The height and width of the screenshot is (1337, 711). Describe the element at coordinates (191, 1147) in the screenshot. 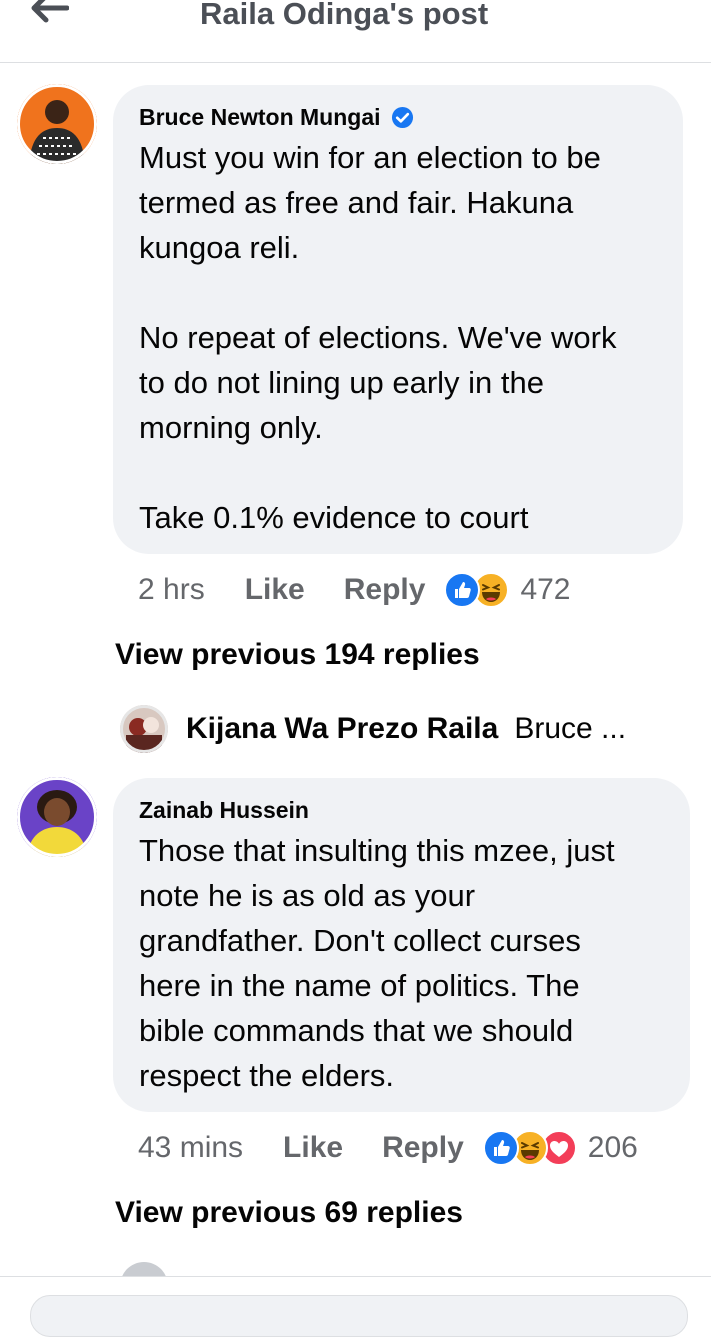

I see `comment-timestamp: 43 mins` at that location.